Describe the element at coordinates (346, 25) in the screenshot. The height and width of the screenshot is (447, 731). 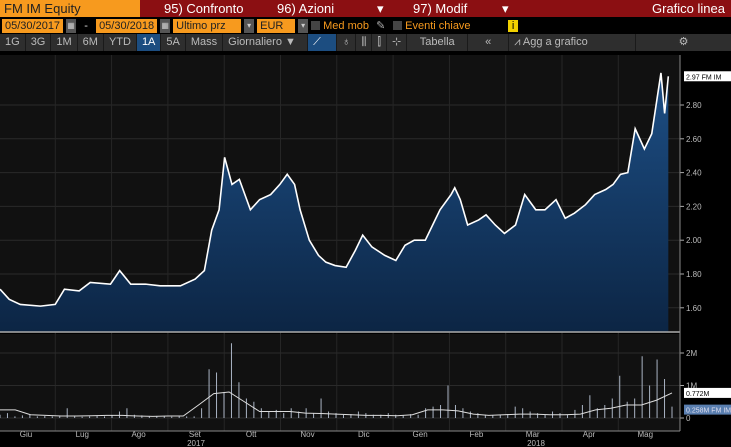
I see `moving-avg-label: Med mob` at that location.